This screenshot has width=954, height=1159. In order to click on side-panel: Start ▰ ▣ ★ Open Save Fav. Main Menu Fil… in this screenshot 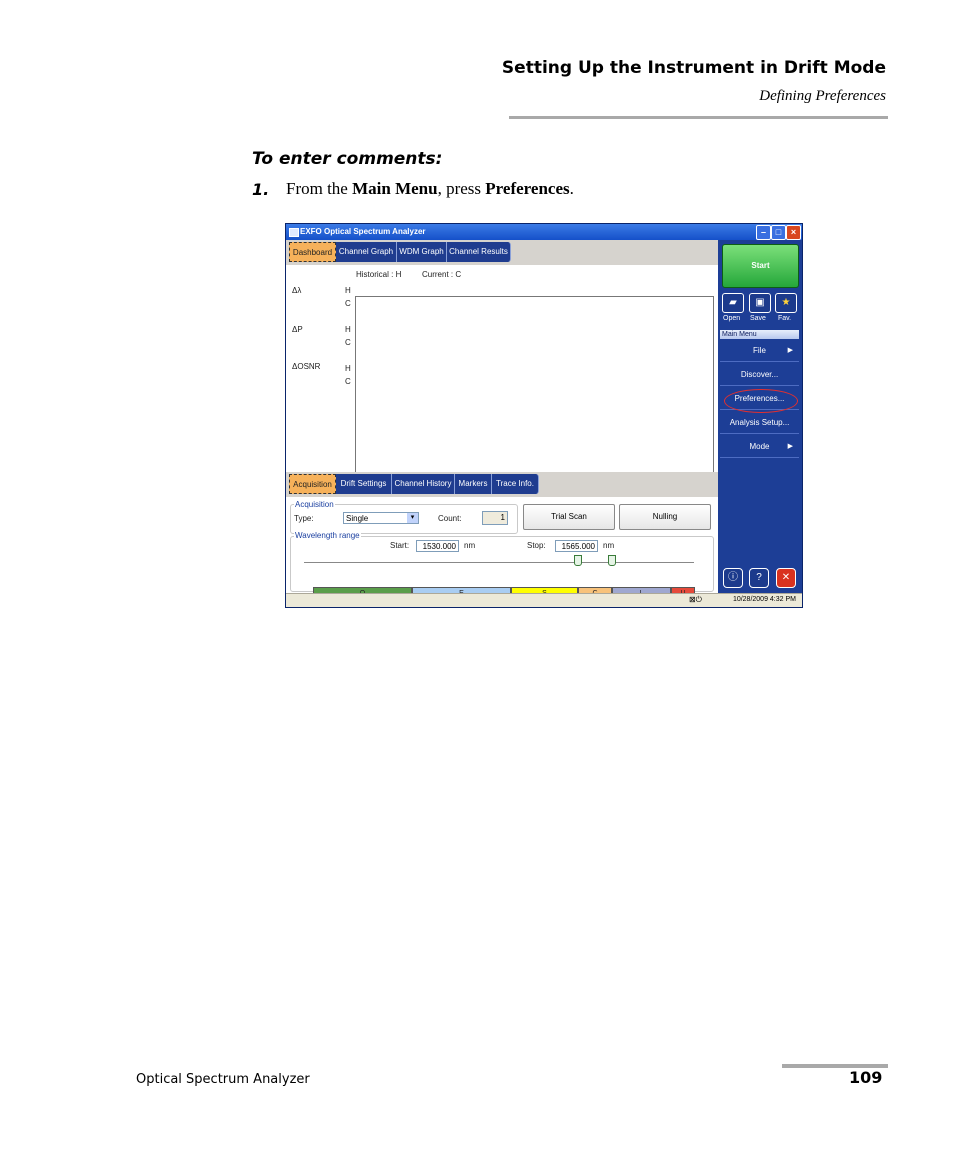, I will do `click(760, 417)`.